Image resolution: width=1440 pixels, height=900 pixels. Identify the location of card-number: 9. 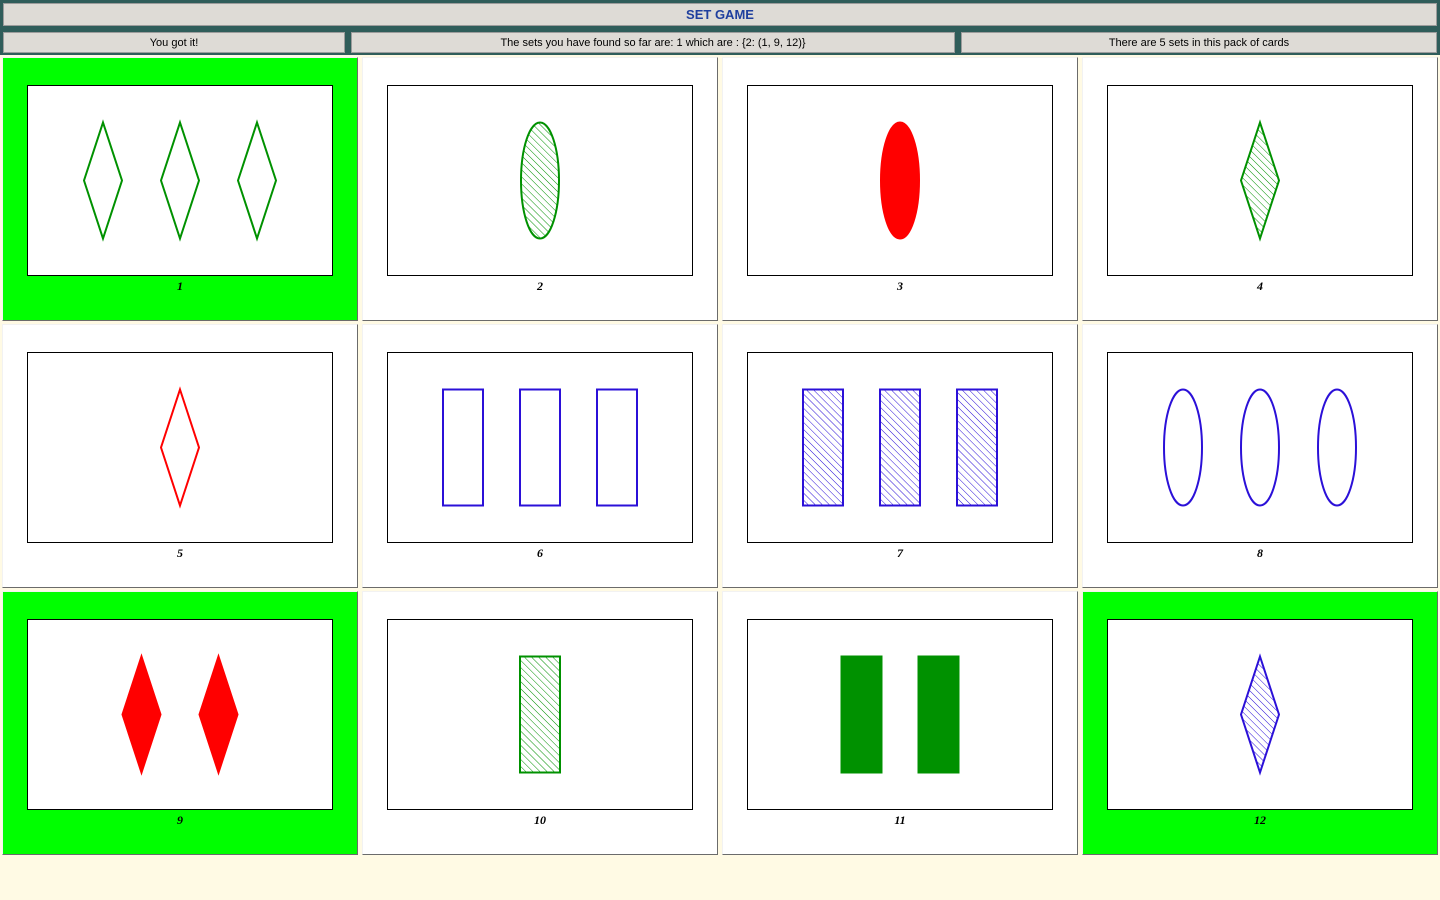
(180, 820).